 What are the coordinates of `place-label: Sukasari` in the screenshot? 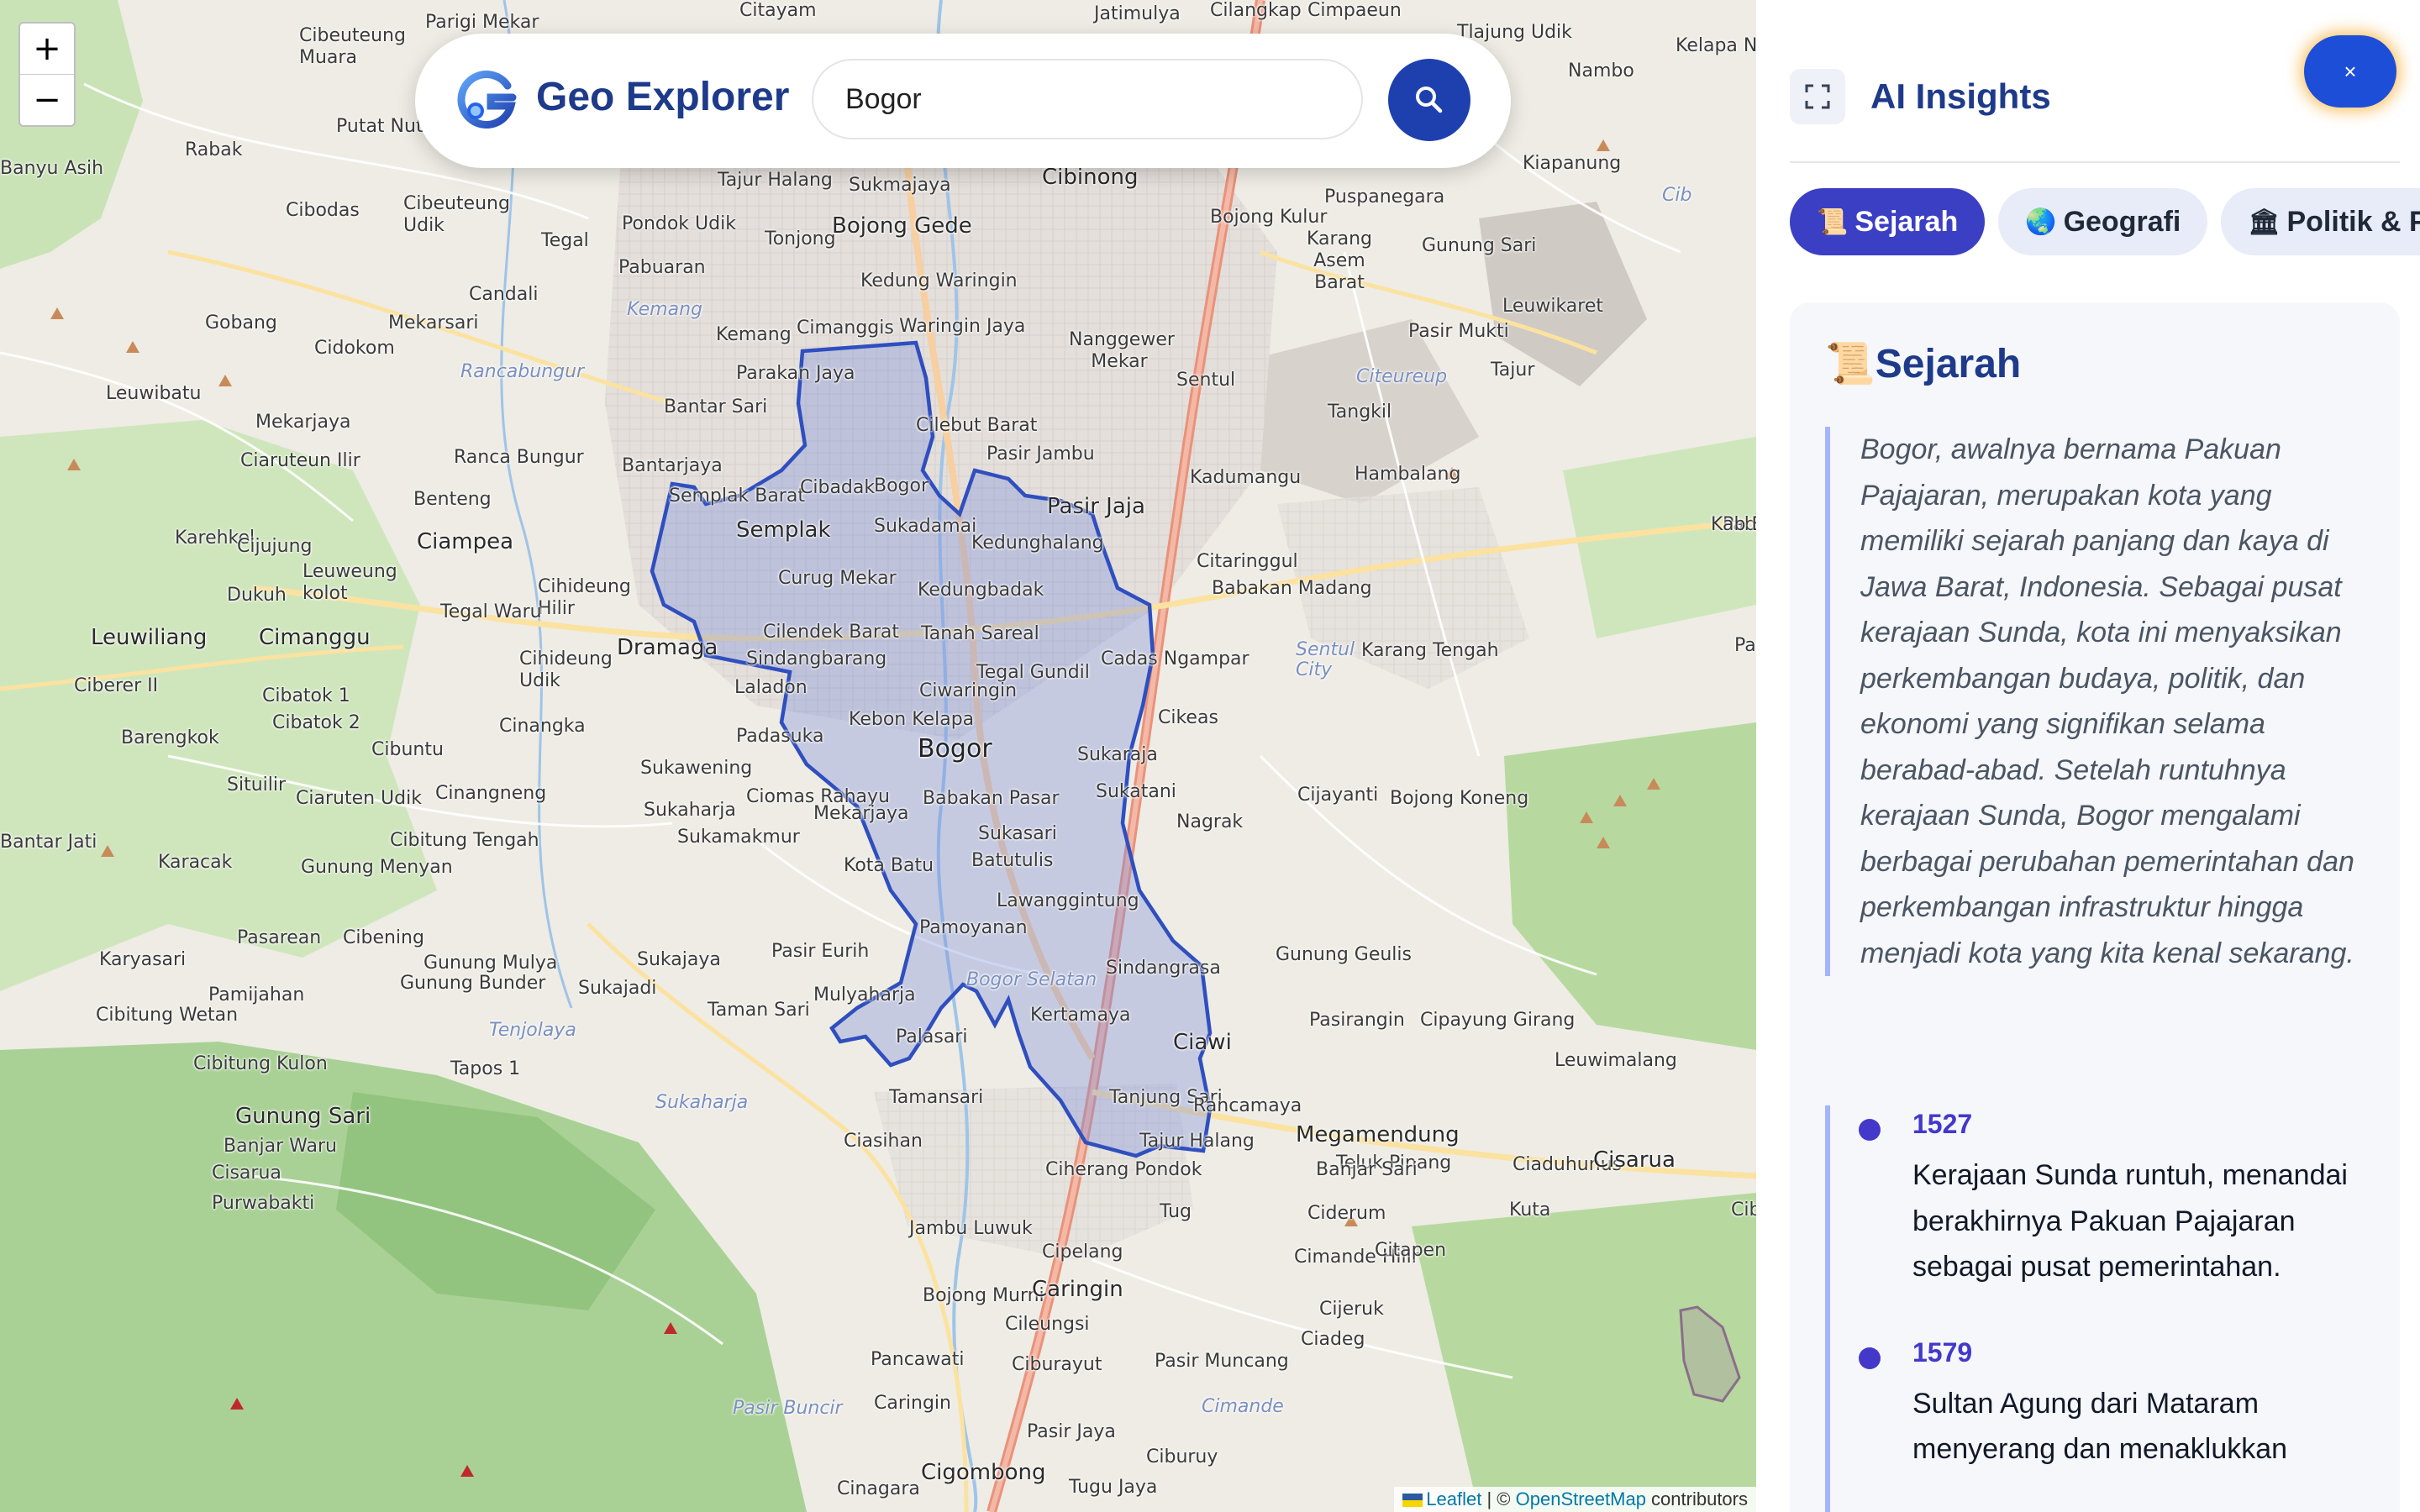 It's located at (1018, 833).